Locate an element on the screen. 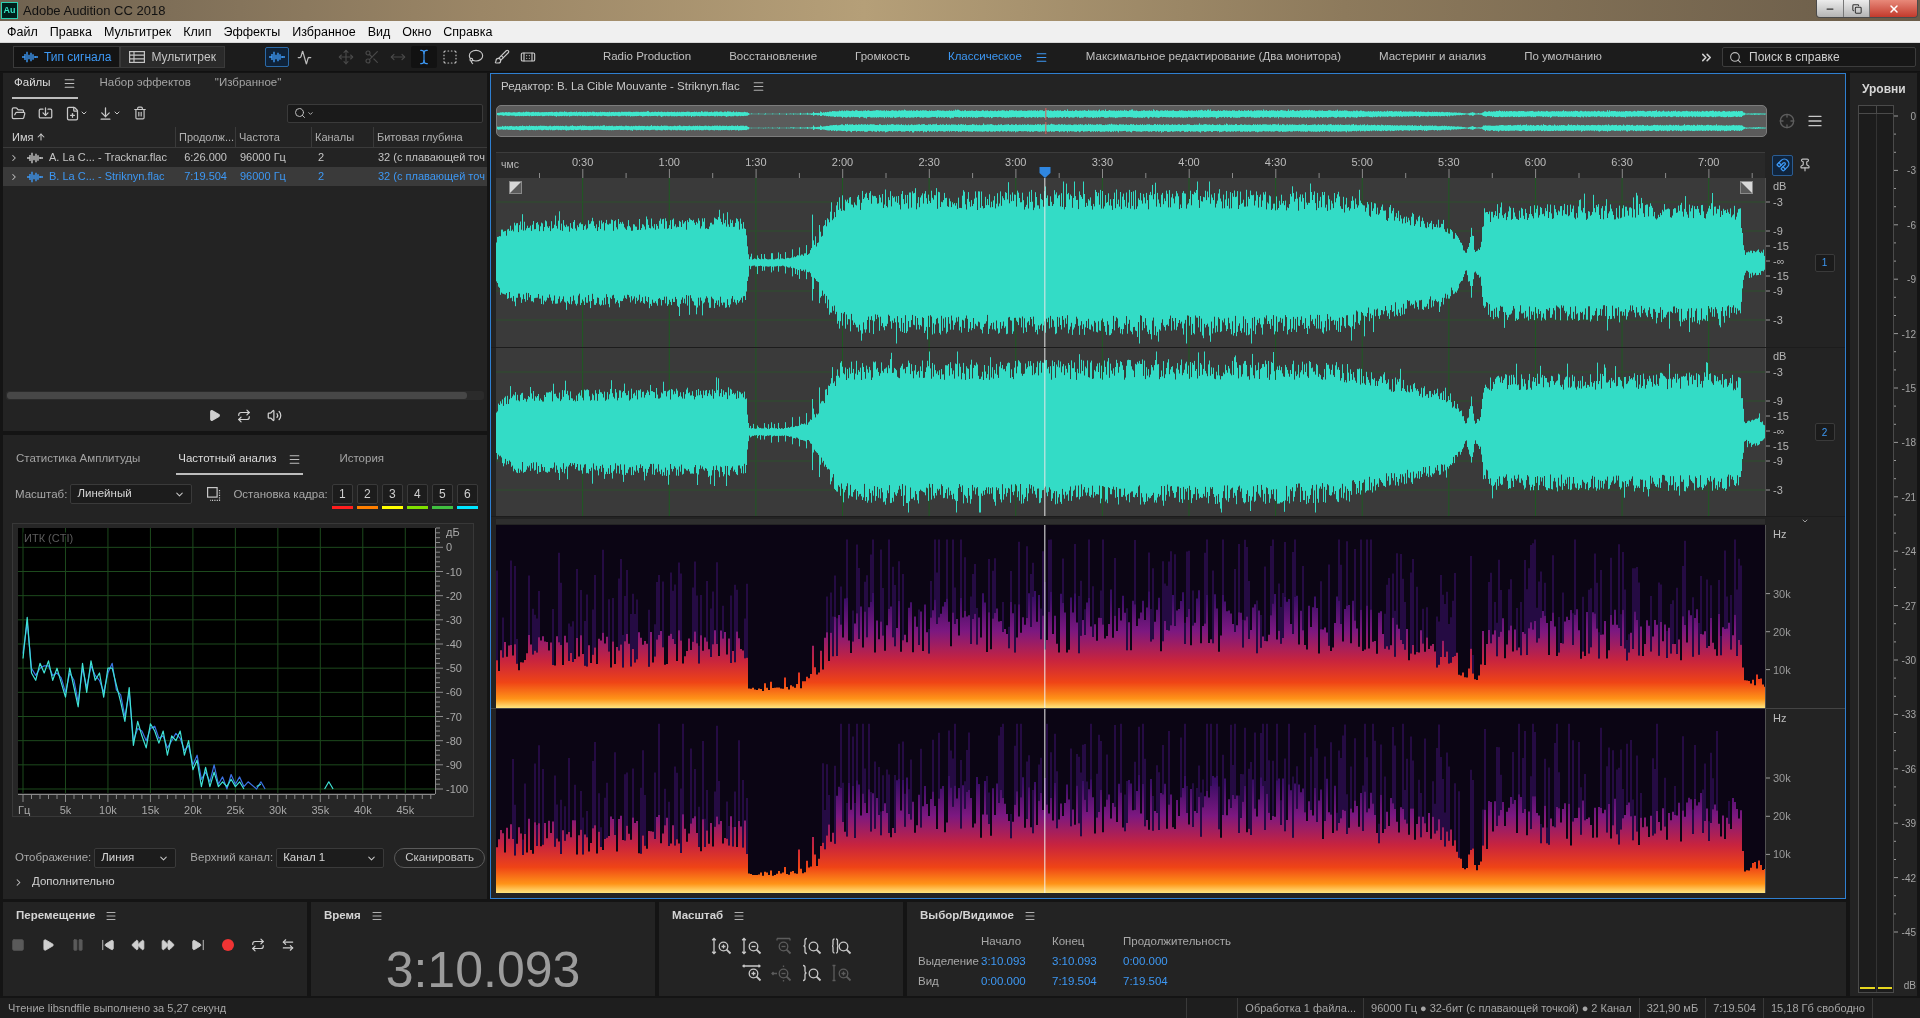  workspace-tab: Классическое is located at coordinates (984, 57).